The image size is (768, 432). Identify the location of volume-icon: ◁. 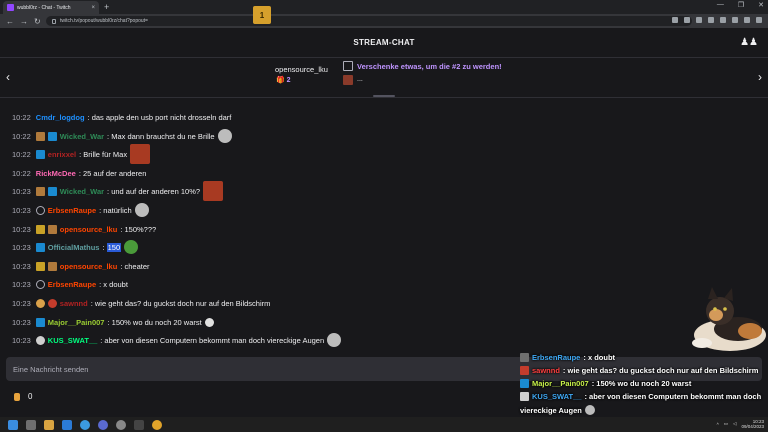
(734, 424).